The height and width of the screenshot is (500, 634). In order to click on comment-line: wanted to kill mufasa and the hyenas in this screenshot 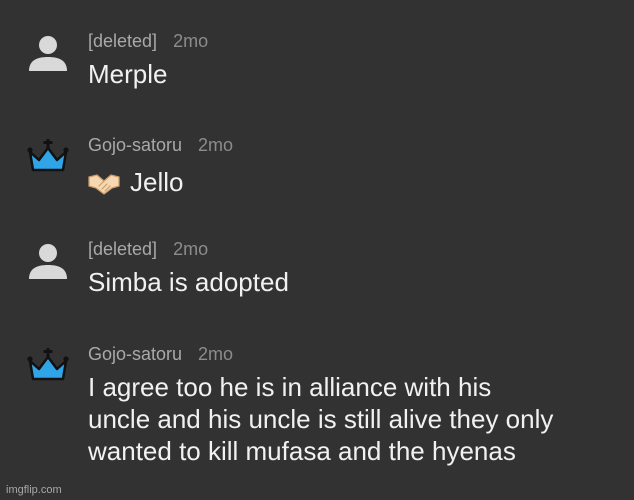, I will do `click(302, 451)`.